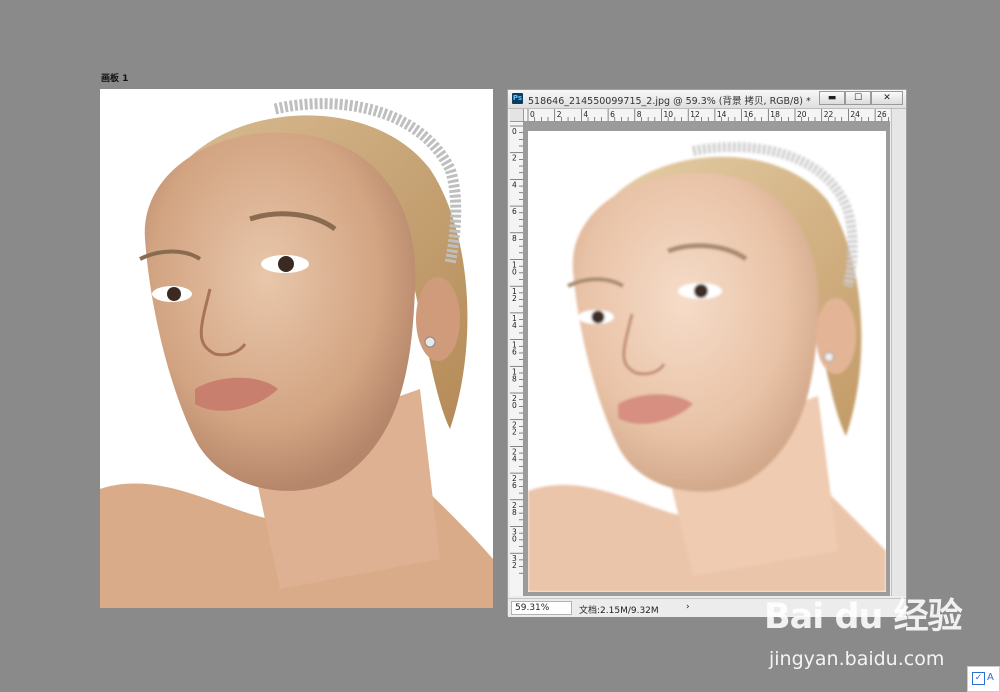 Image resolution: width=1000 pixels, height=692 pixels. Describe the element at coordinates (990, 677) in the screenshot. I see `corner-widget-letter: A` at that location.